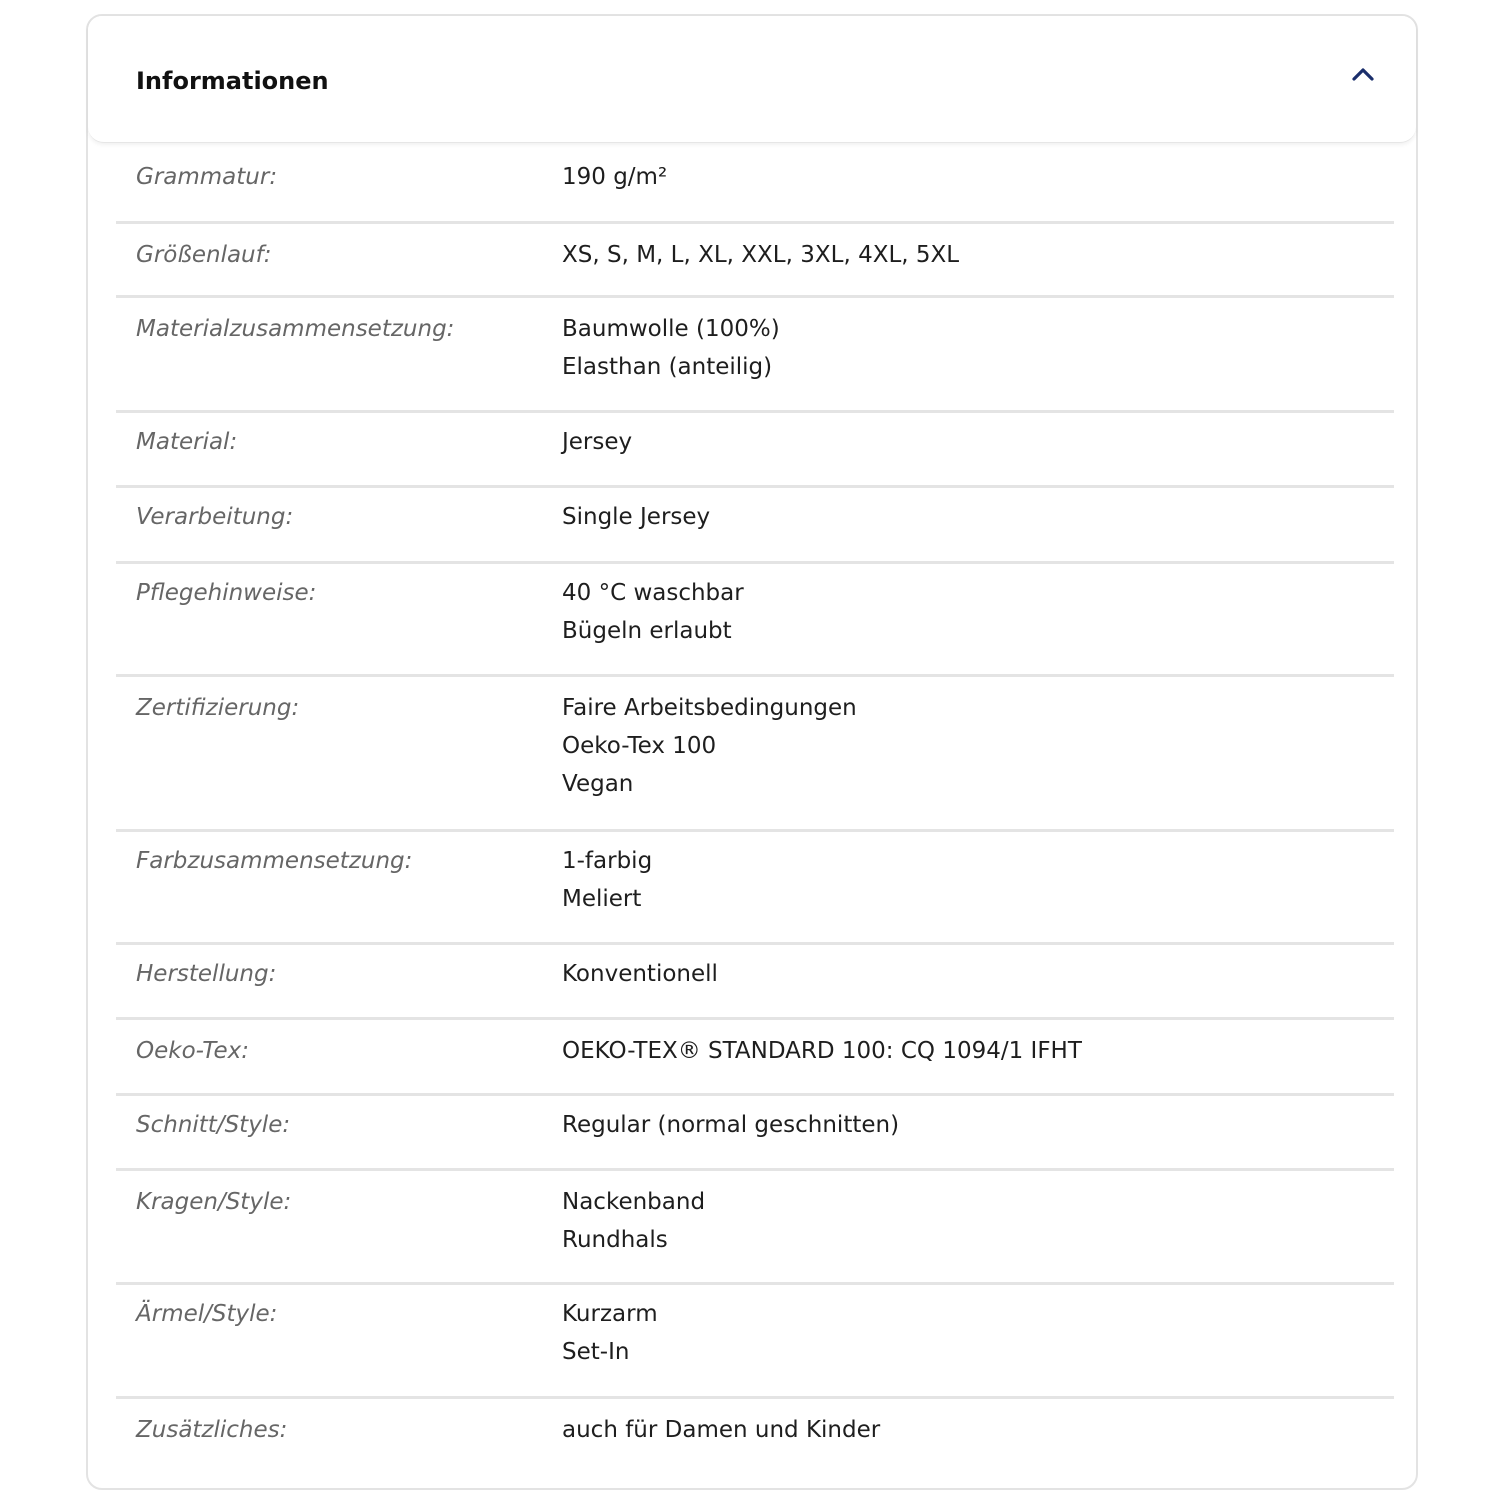 This screenshot has width=1500, height=1500. What do you see at coordinates (602, 899) in the screenshot?
I see `attribute-value: Meliert` at bounding box center [602, 899].